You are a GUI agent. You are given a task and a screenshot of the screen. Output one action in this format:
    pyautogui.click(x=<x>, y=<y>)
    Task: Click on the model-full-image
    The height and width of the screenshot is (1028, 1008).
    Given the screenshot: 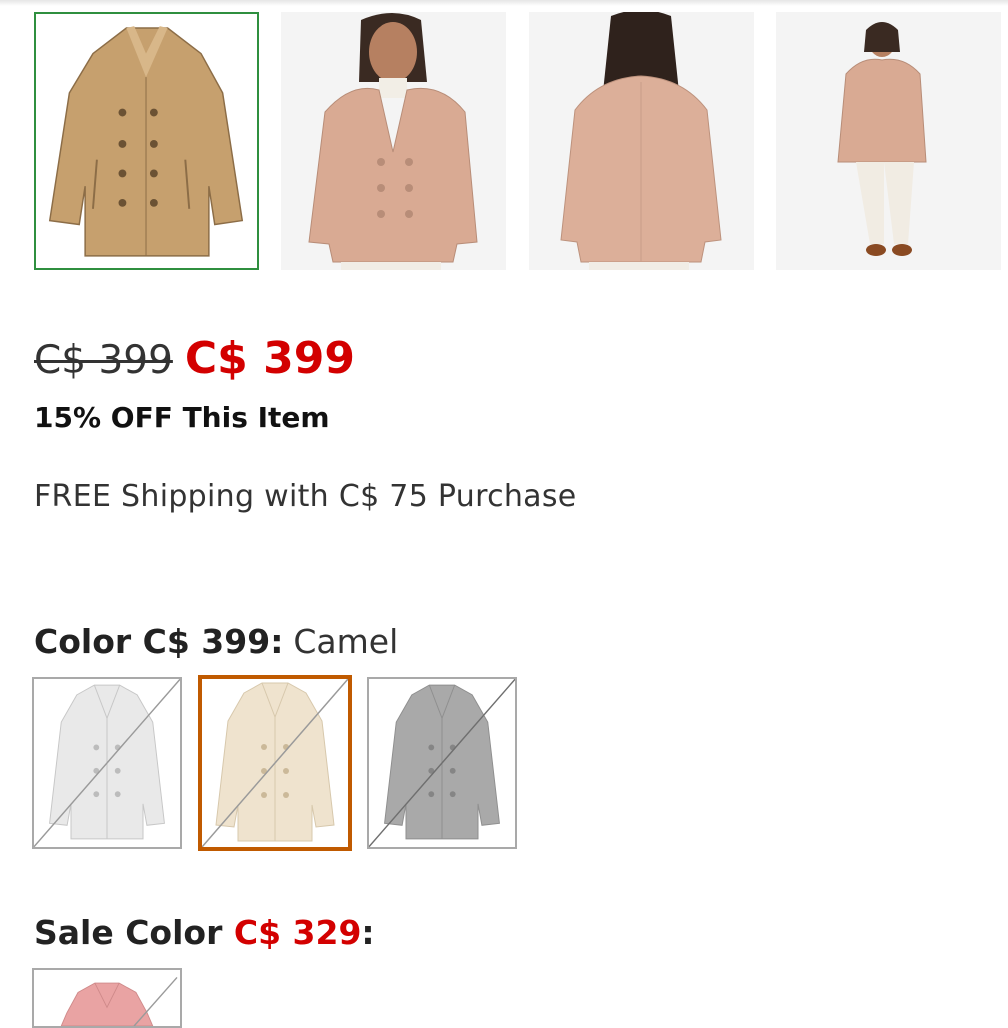 What is the action you would take?
    pyautogui.click(x=888, y=141)
    